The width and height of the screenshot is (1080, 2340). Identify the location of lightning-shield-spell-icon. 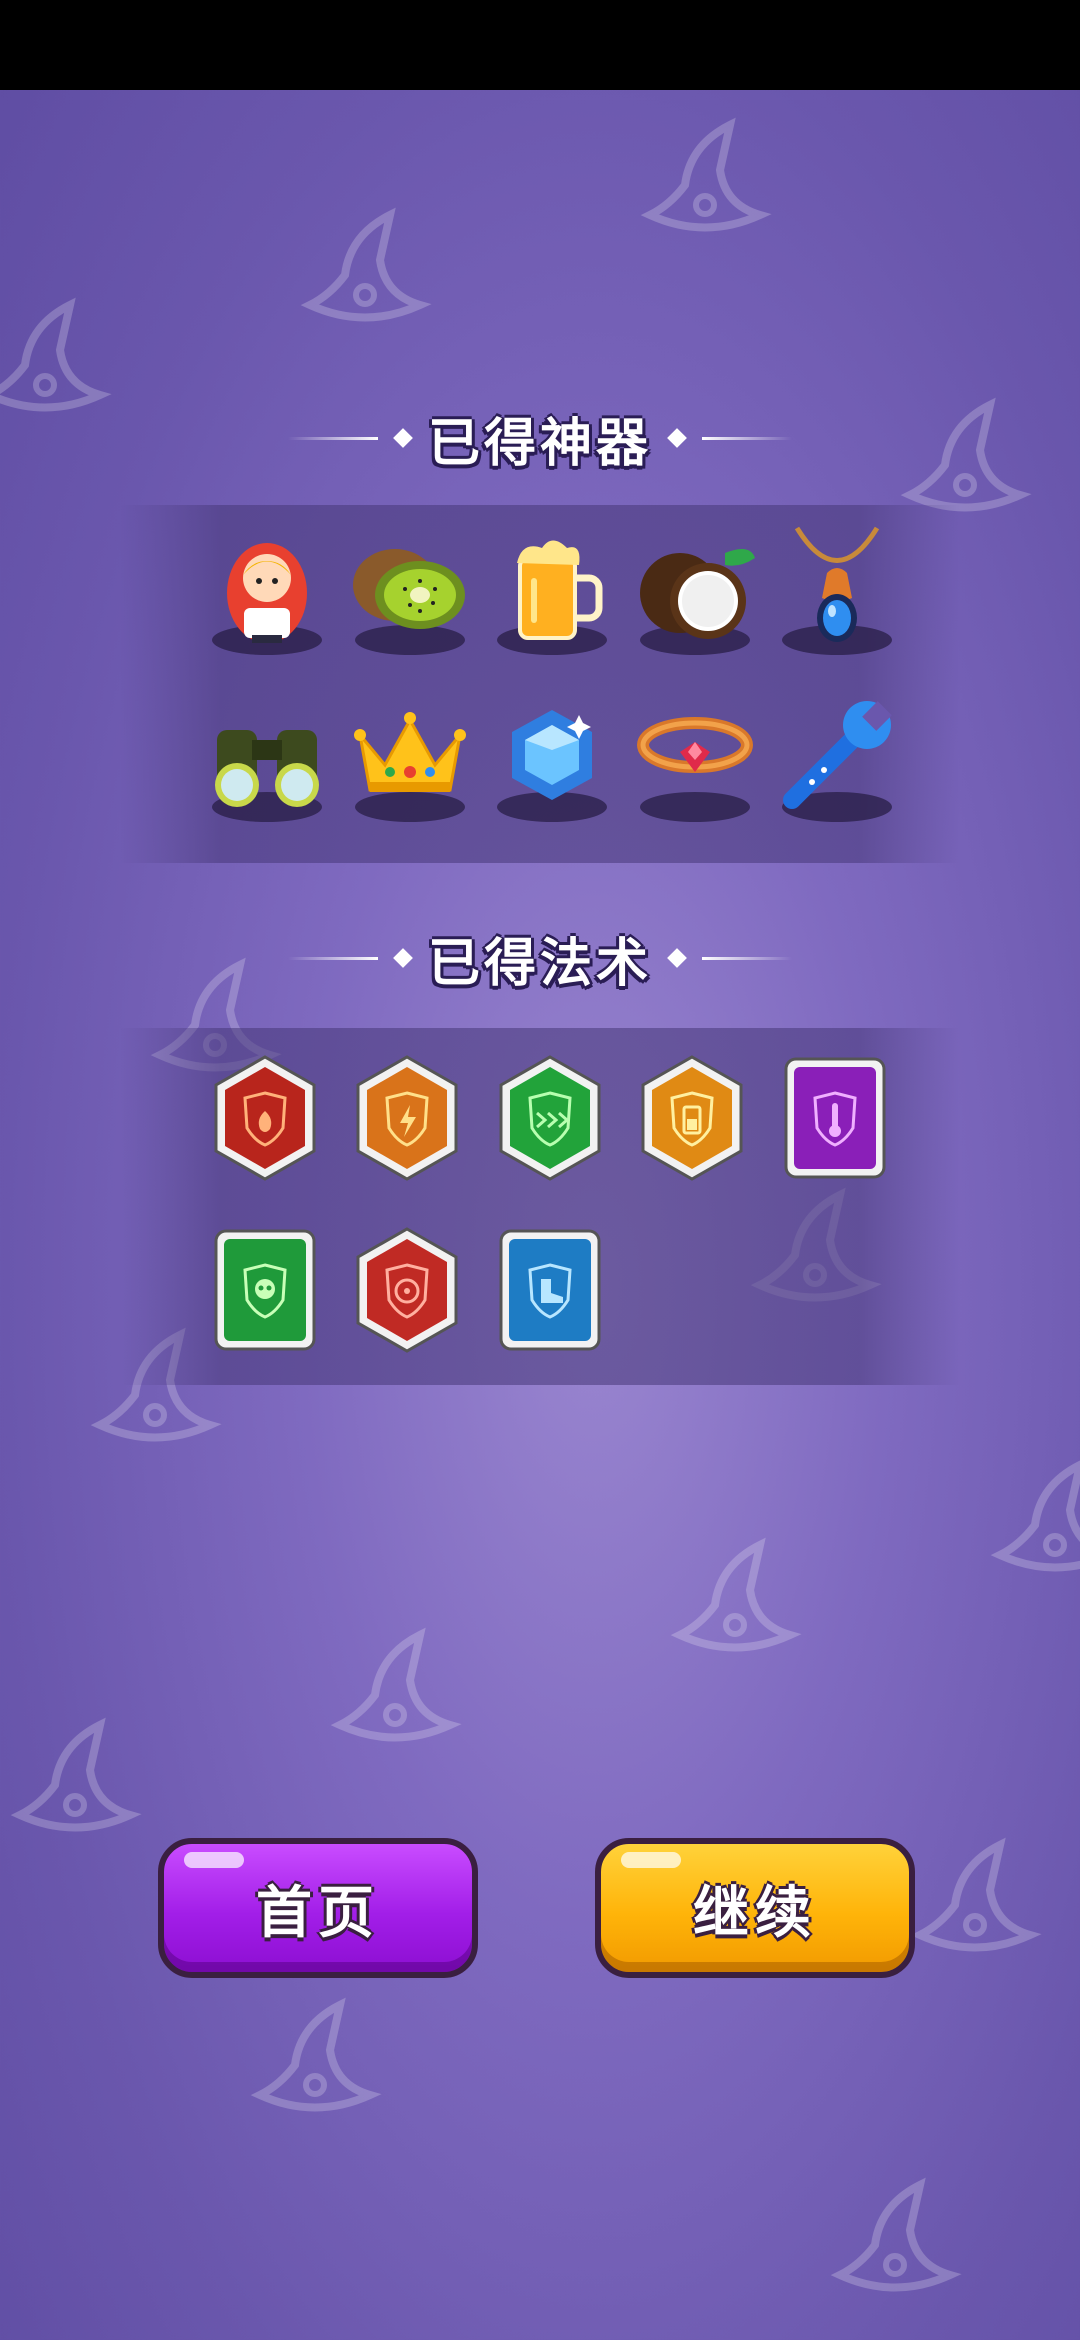
(407, 1118).